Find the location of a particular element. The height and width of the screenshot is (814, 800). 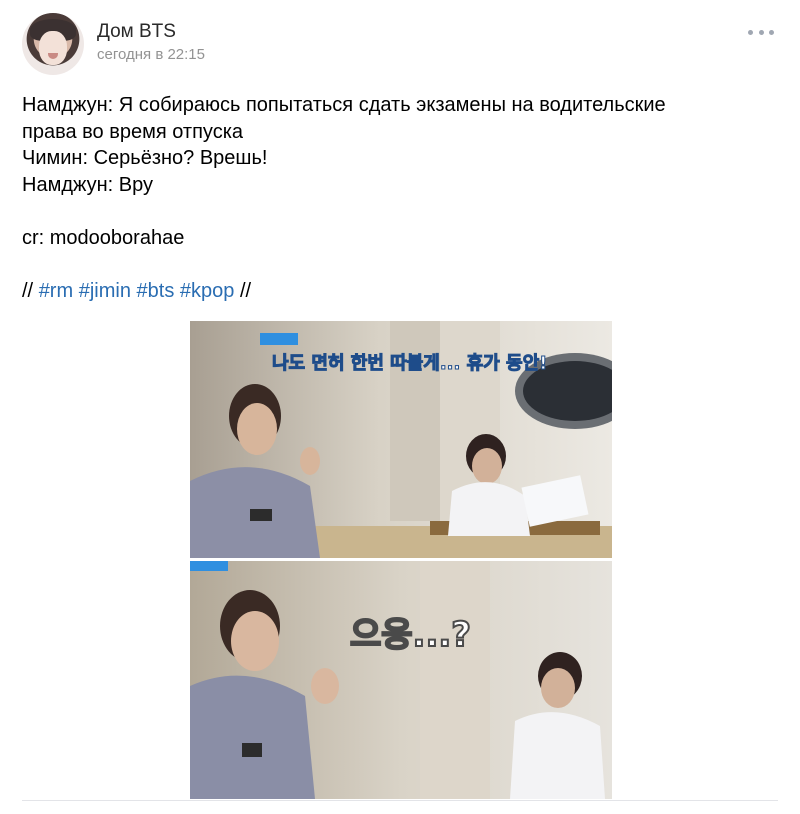

text-line: права во время отпуска is located at coordinates (133, 131).